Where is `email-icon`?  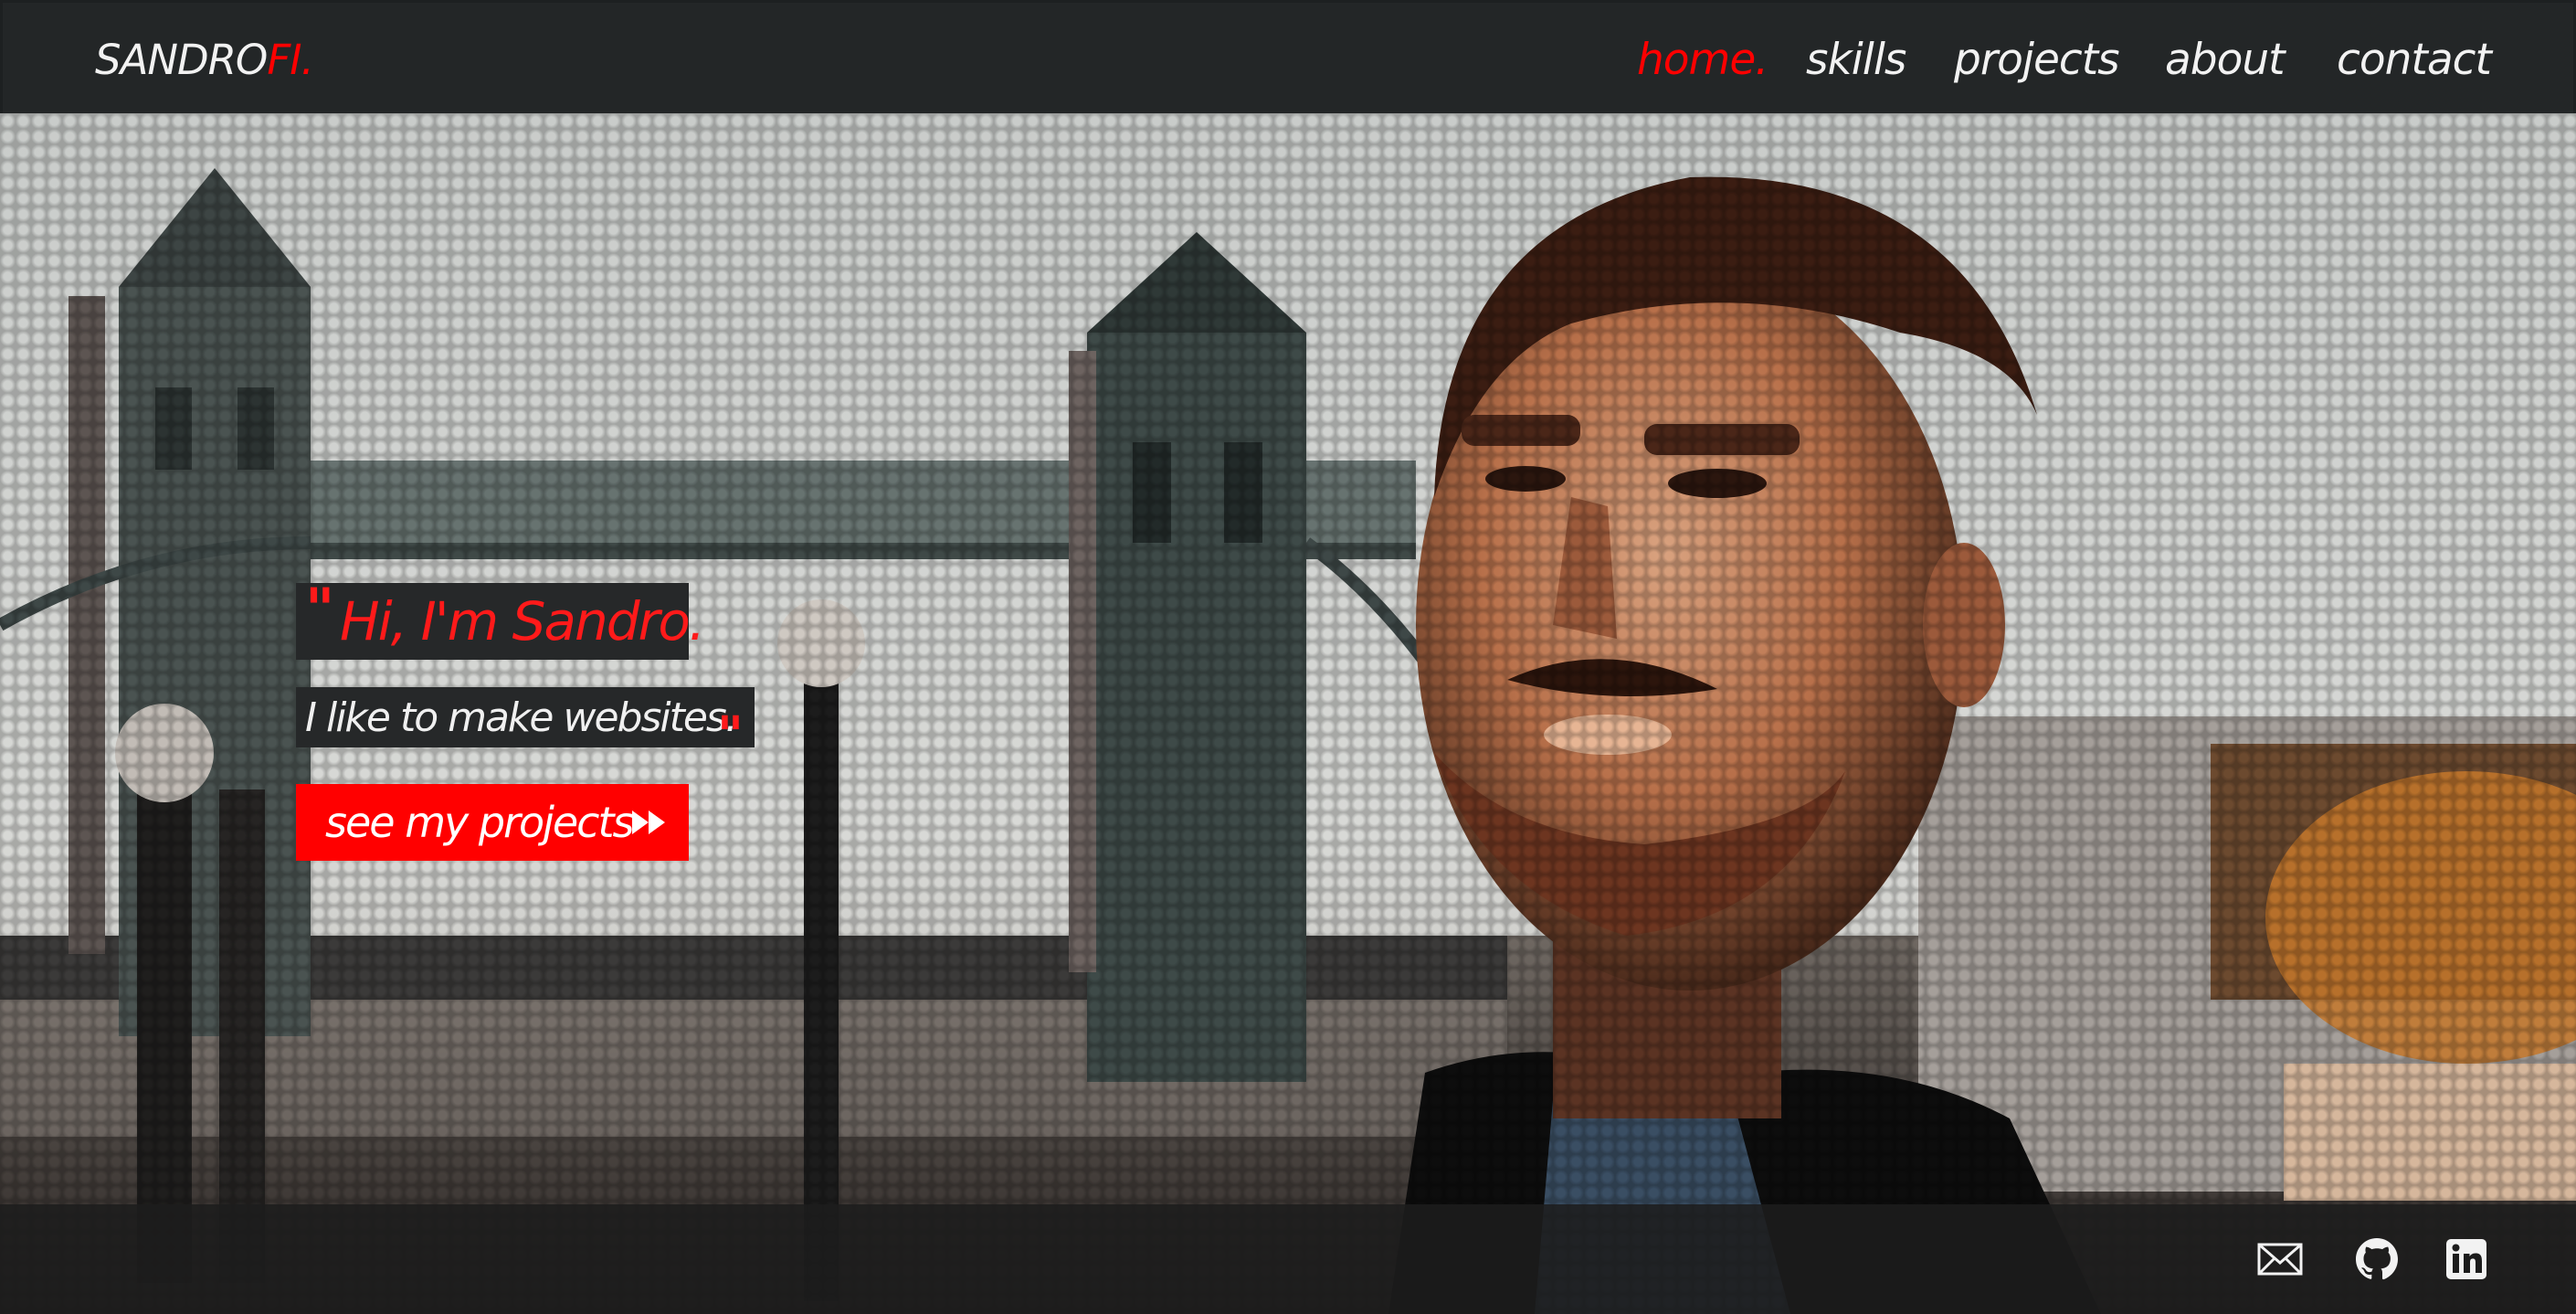
email-icon is located at coordinates (2280, 1259).